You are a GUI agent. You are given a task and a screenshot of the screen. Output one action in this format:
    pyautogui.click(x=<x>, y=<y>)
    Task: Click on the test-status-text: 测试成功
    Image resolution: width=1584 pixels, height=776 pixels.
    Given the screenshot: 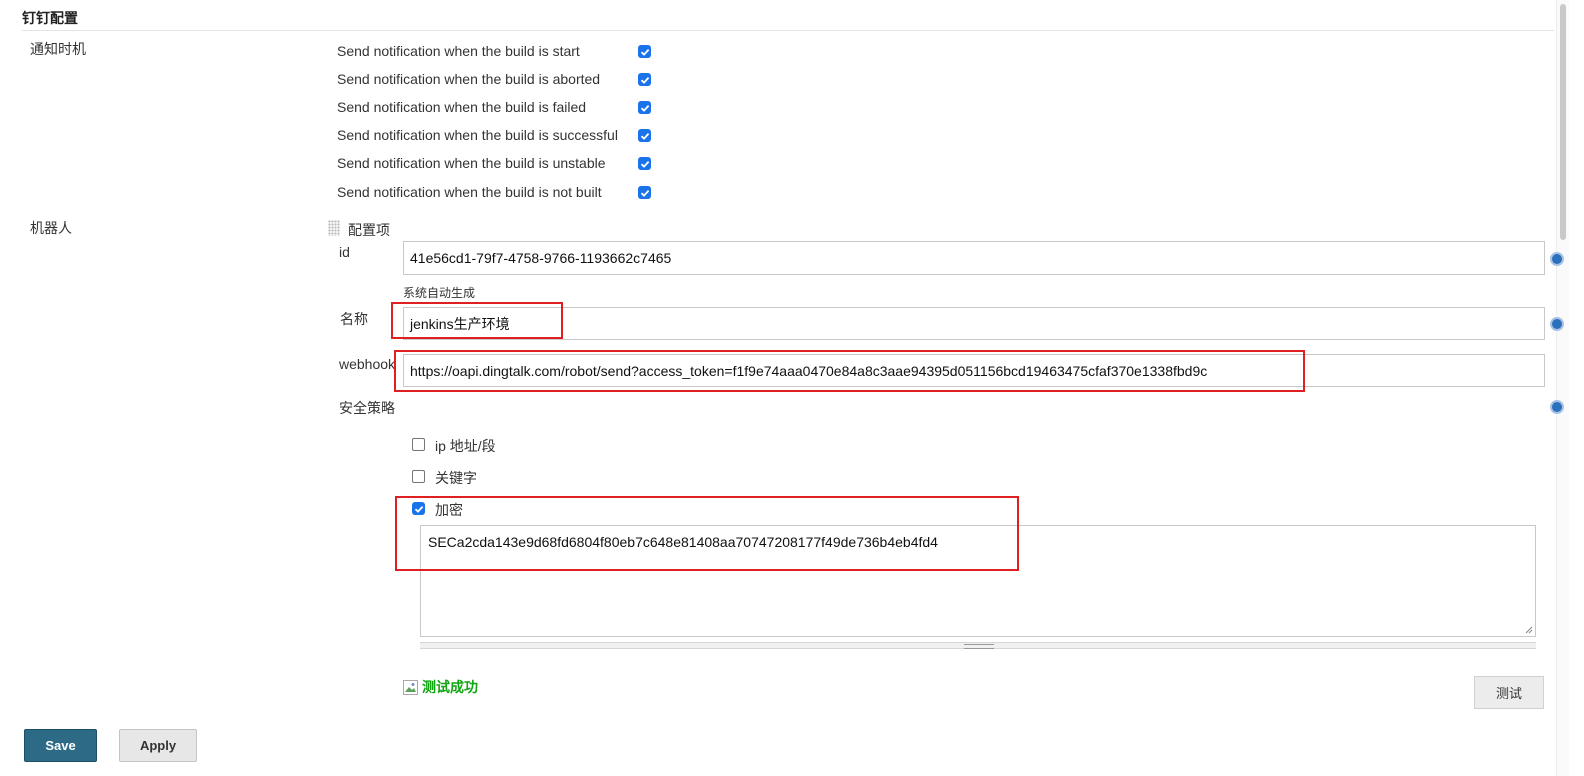 What is the action you would take?
    pyautogui.click(x=450, y=687)
    